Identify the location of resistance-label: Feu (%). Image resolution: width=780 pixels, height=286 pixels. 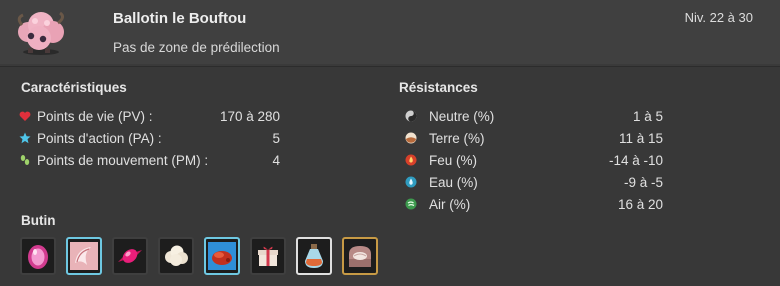
(453, 160).